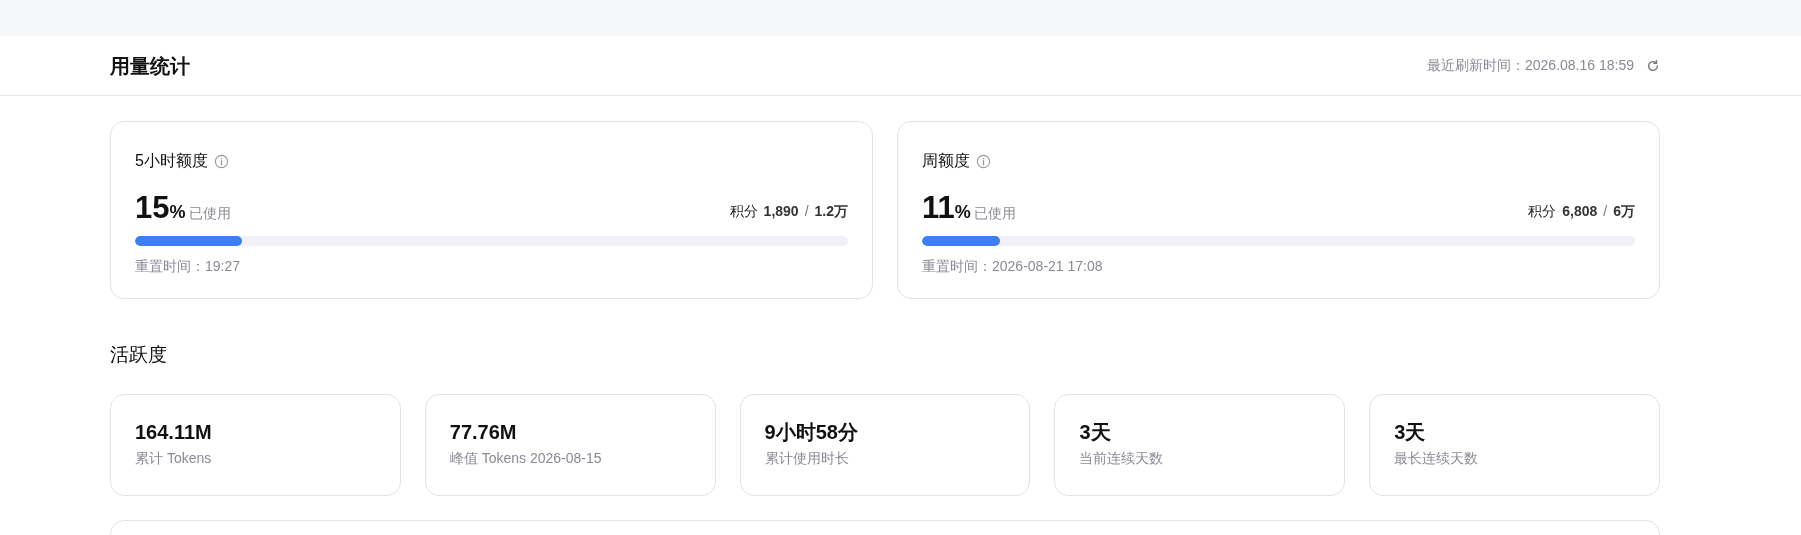 The width and height of the screenshot is (1801, 535). Describe the element at coordinates (483, 432) in the screenshot. I see `stat-value: 77.76M` at that location.